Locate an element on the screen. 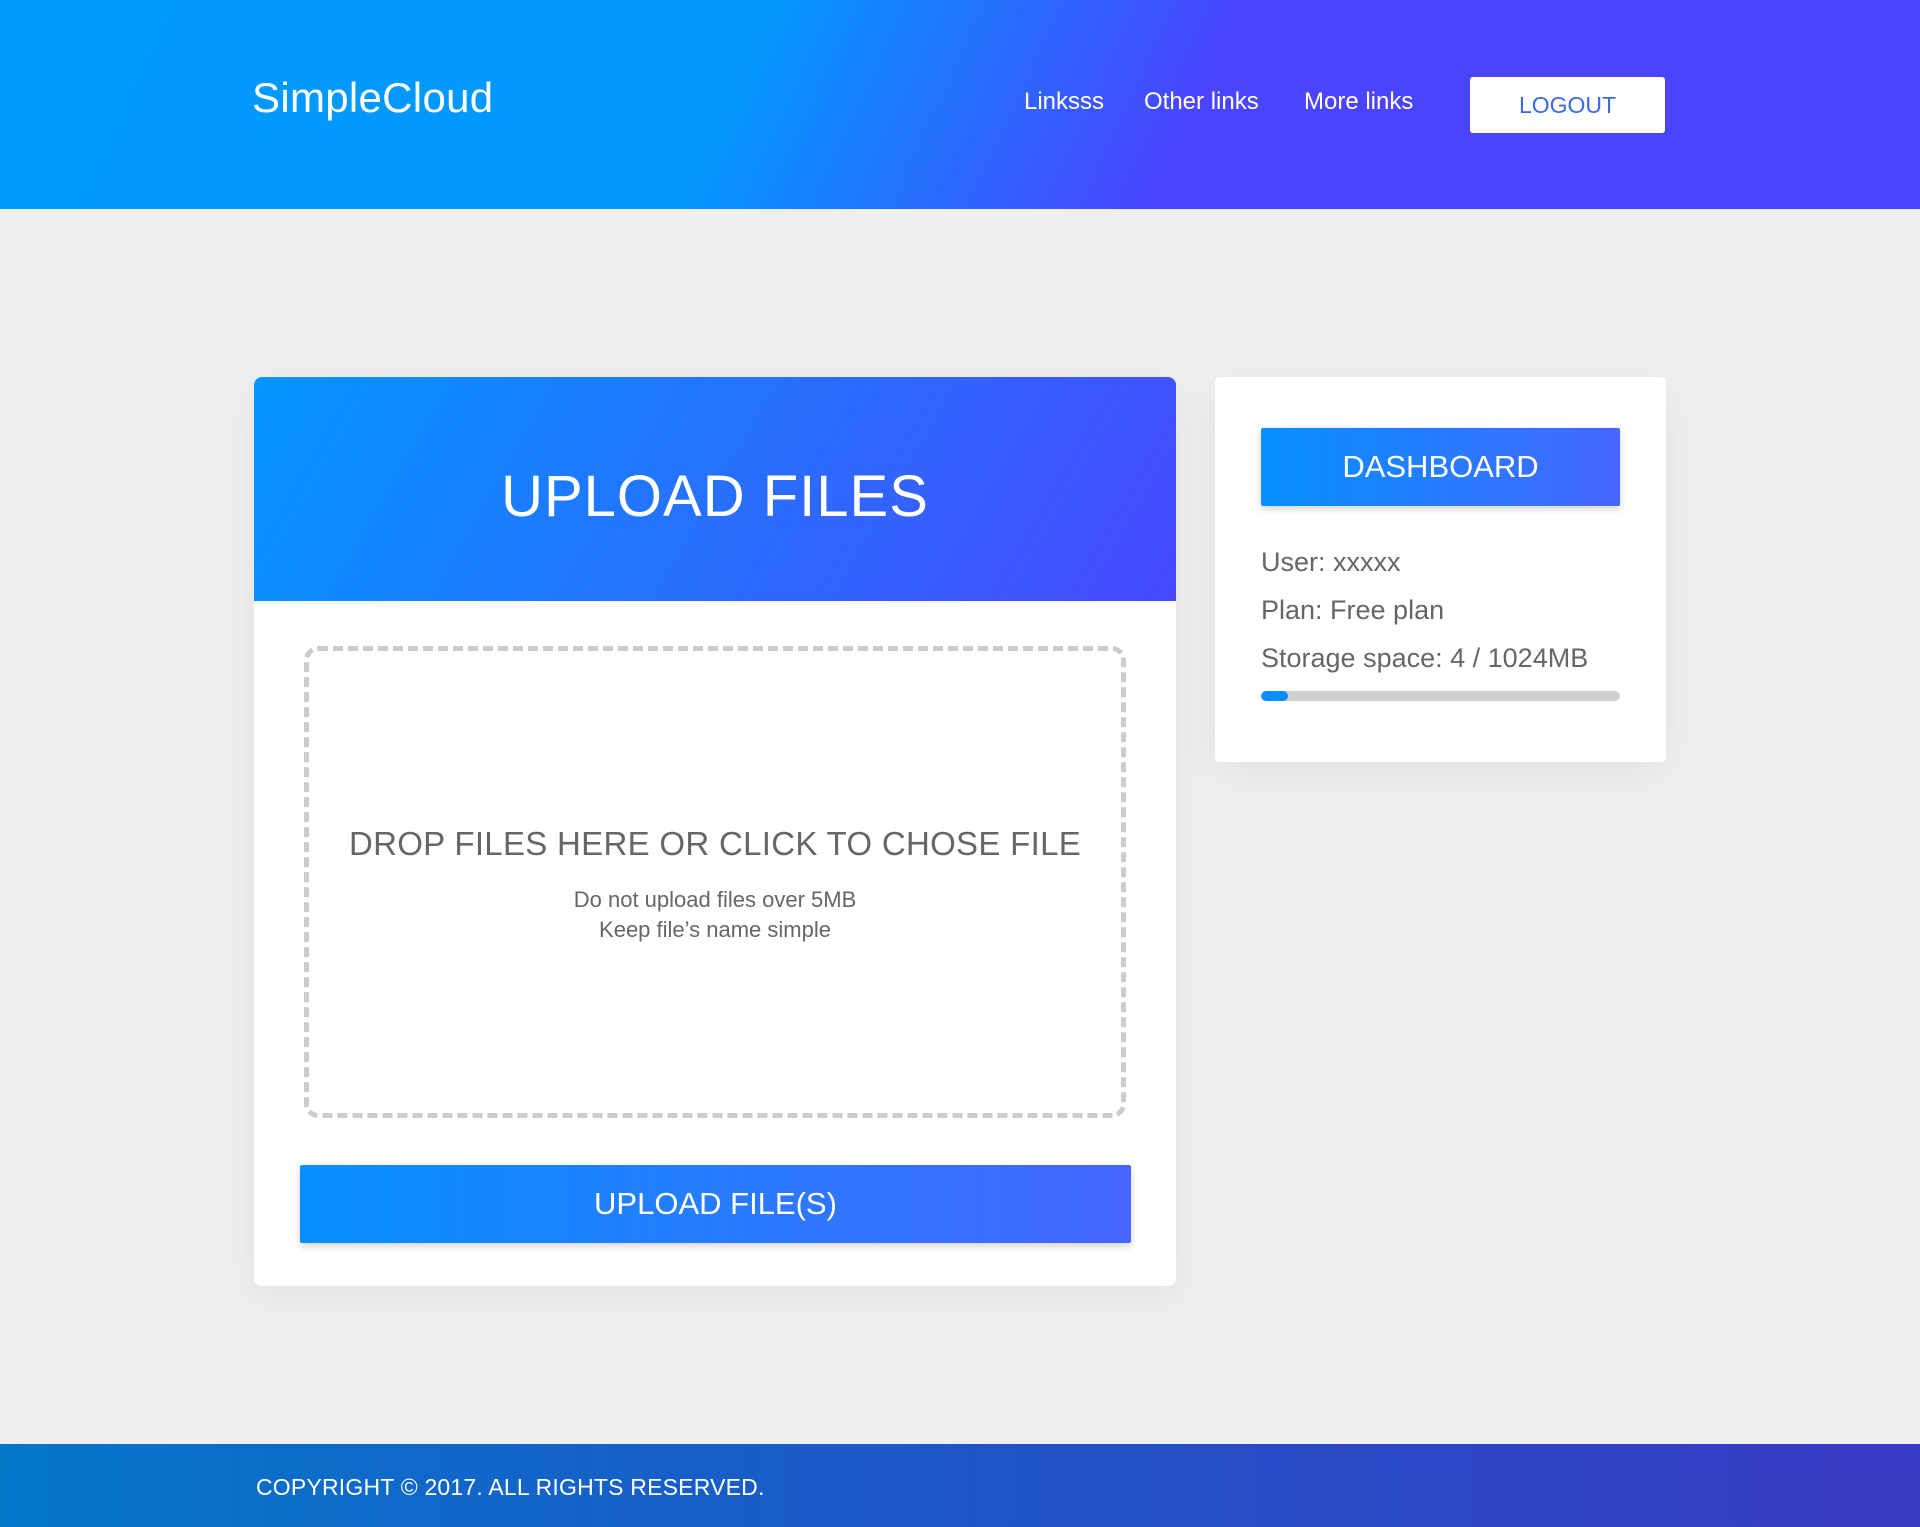 Image resolution: width=1920 pixels, height=1527 pixels. dropzone-note-size: Do not upload files over 5MB is located at coordinates (715, 899).